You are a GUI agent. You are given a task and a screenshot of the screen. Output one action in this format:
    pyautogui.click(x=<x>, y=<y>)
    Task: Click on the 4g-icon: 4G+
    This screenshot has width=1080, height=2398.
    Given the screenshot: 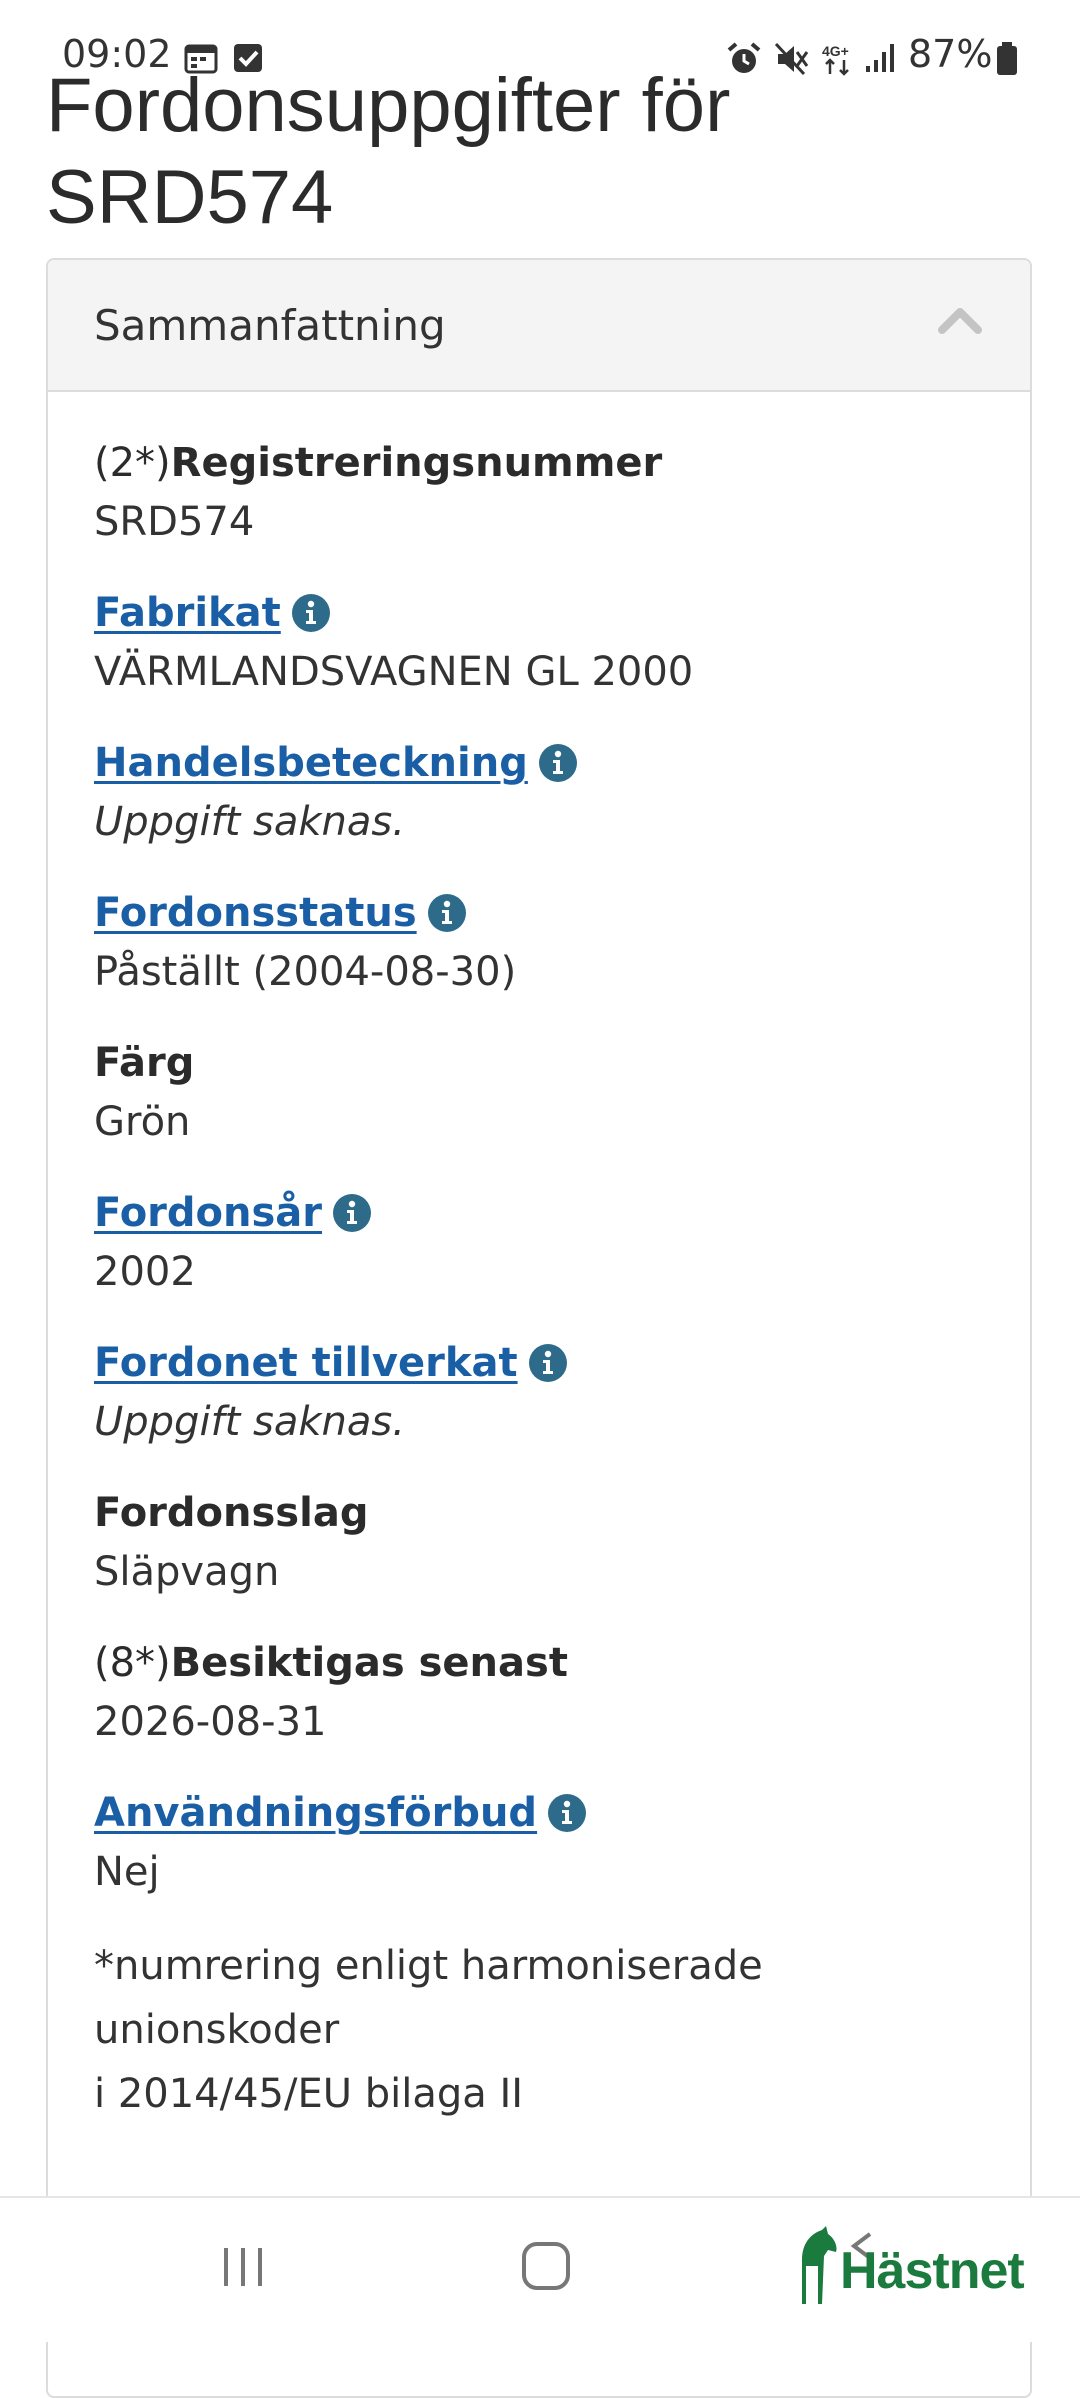 What is the action you would take?
    pyautogui.click(x=835, y=59)
    